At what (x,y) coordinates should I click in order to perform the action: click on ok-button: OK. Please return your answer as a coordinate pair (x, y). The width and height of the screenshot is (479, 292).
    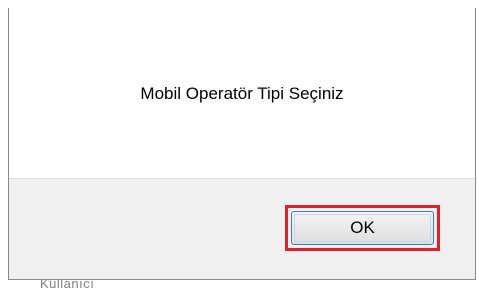
    Looking at the image, I should click on (362, 228).